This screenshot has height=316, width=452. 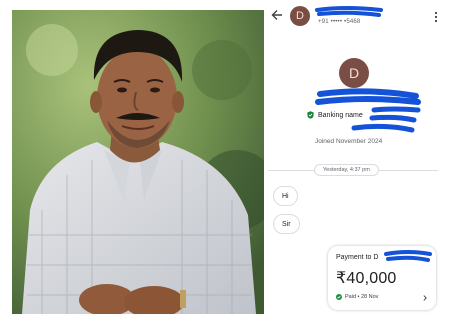 I want to click on payment-status: Paid • 28 Nov, so click(x=357, y=297).